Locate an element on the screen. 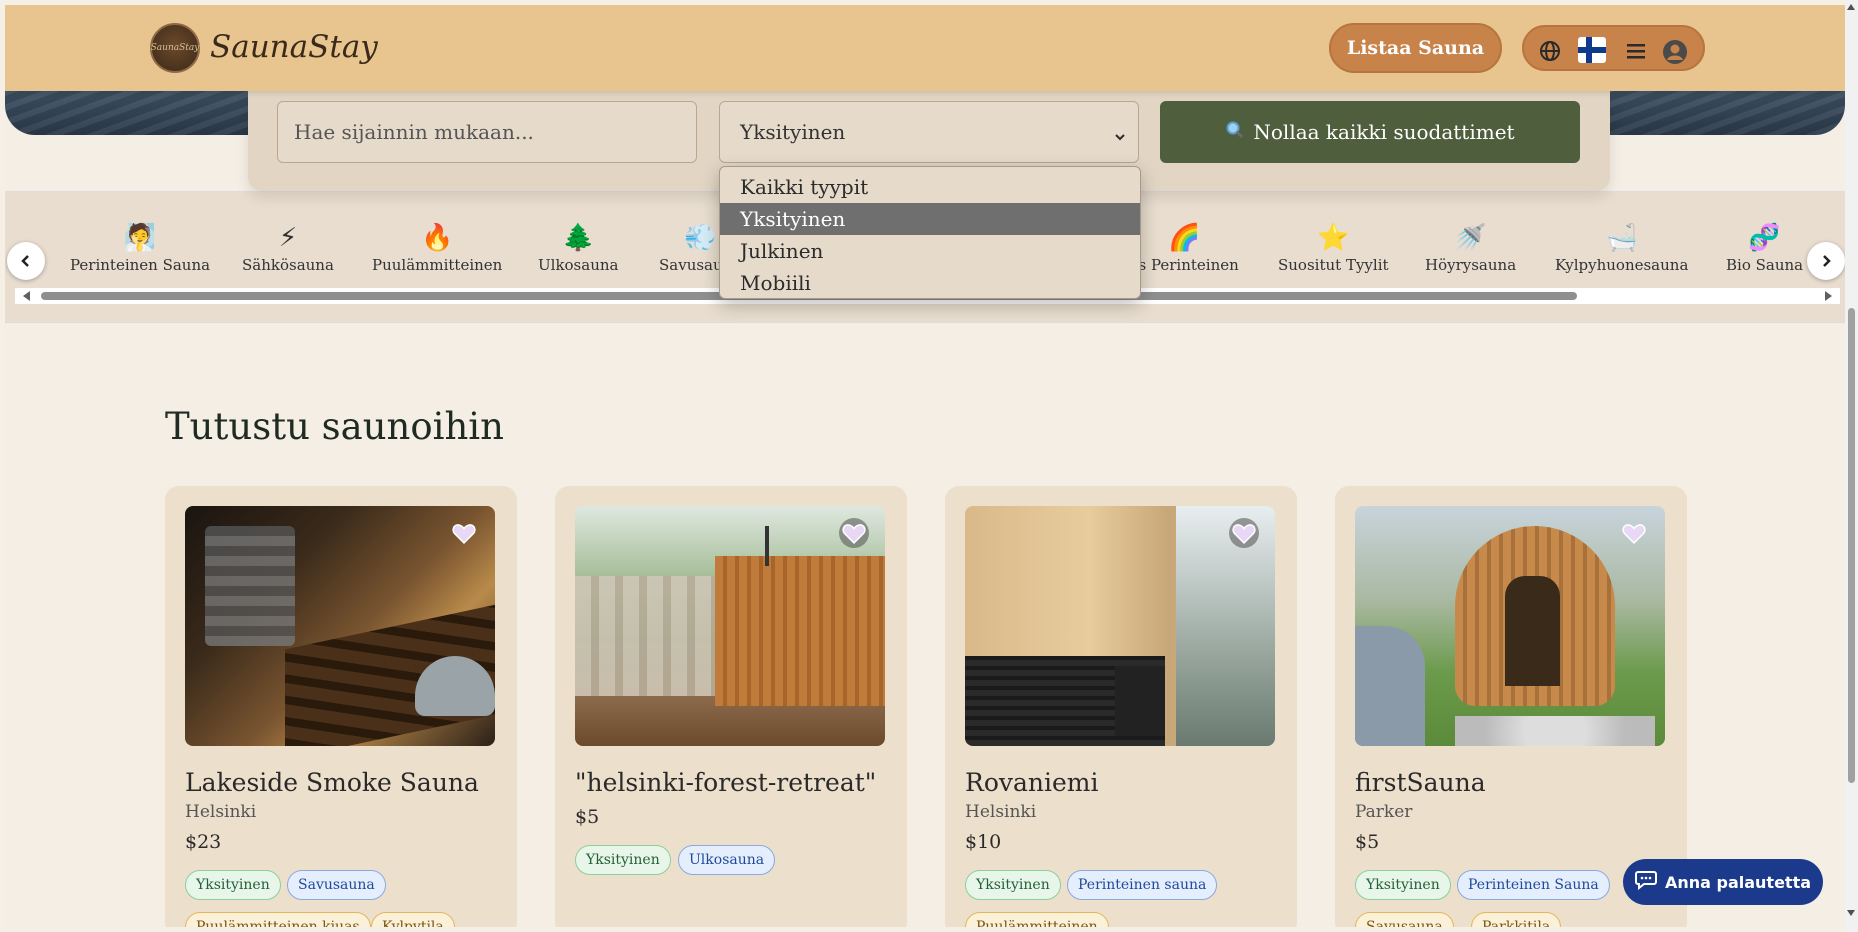  category-item: 🚿 Höyrysauna is located at coordinates (1470, 248).